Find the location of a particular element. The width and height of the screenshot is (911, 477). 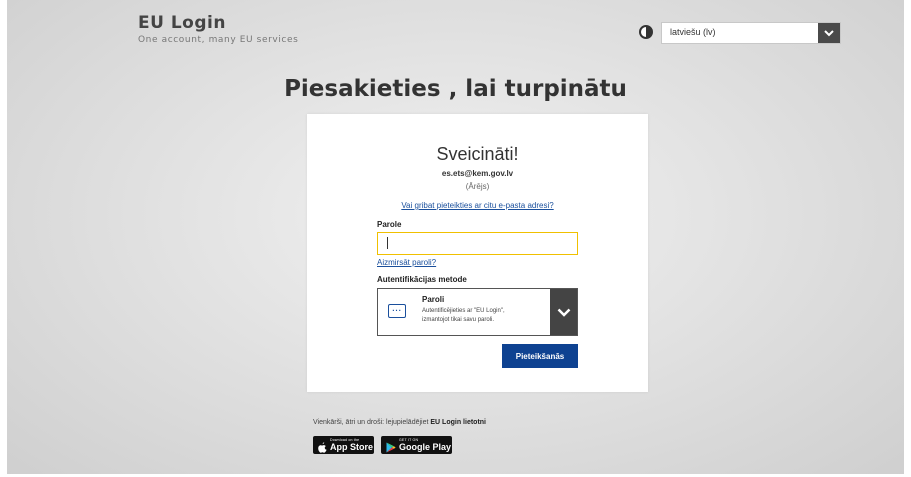

google-play-big-text: Google Play is located at coordinates (425, 447).